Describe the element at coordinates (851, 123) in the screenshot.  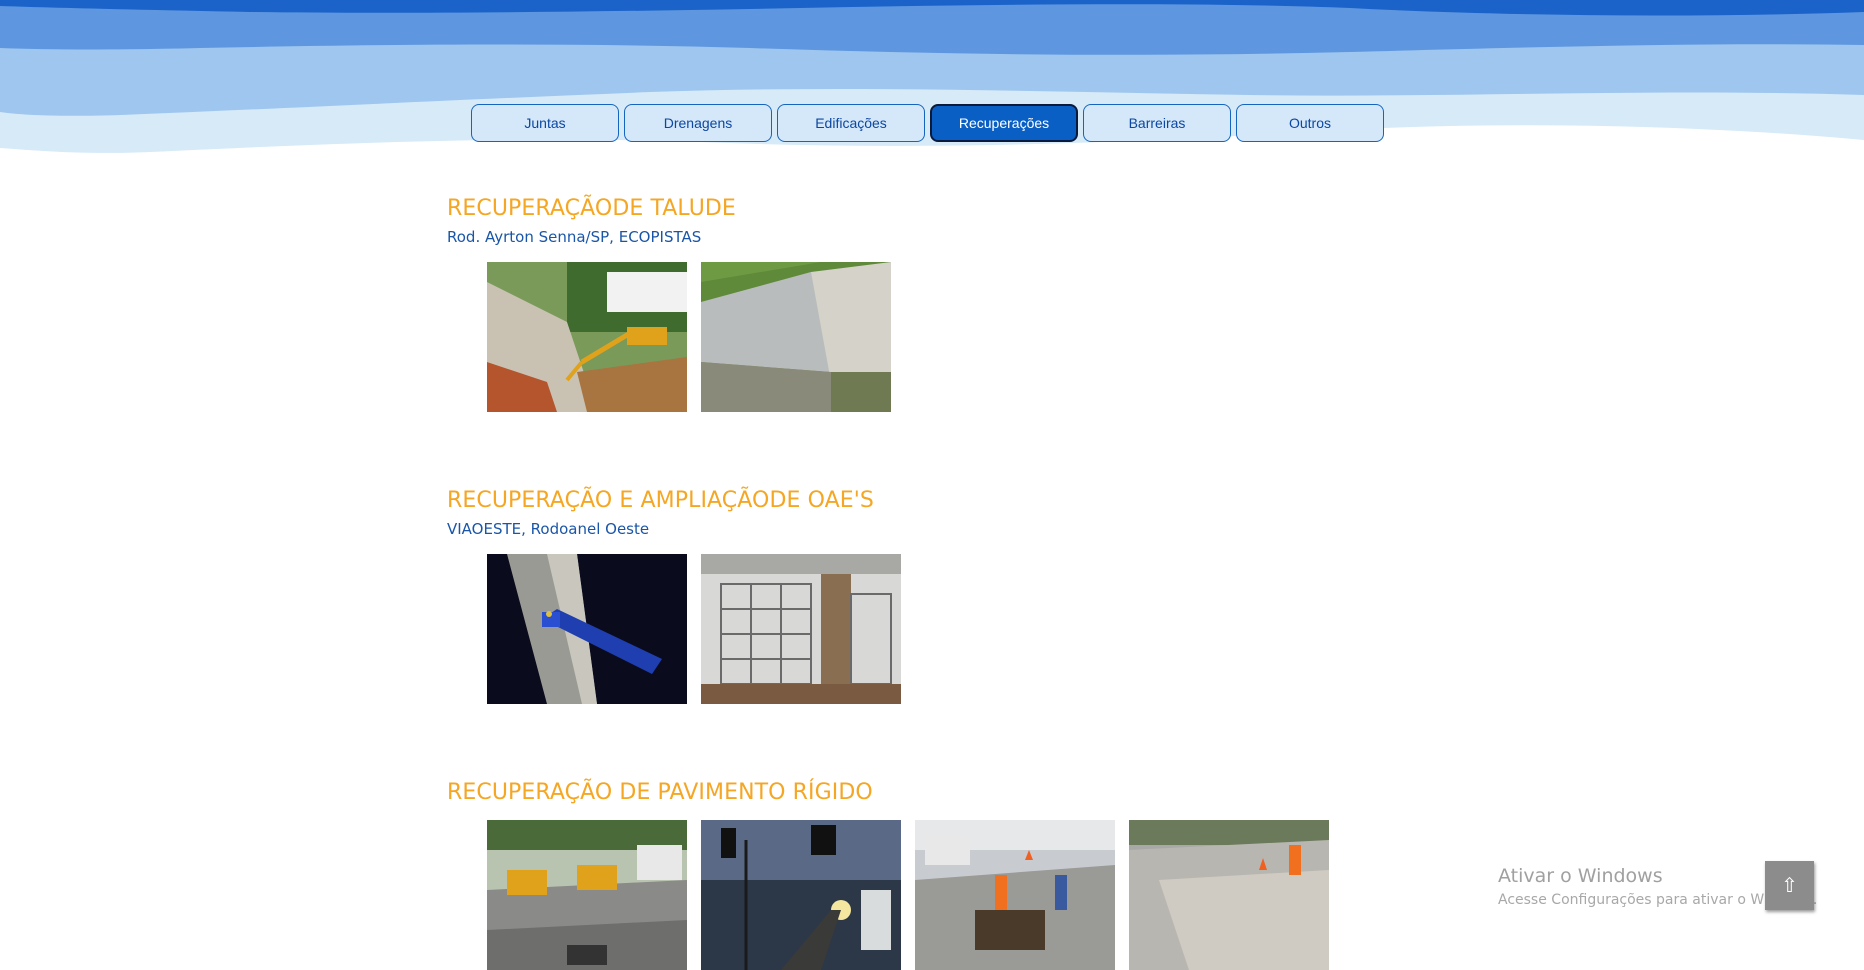
I see `tab-edificacoes: Edificações` at that location.